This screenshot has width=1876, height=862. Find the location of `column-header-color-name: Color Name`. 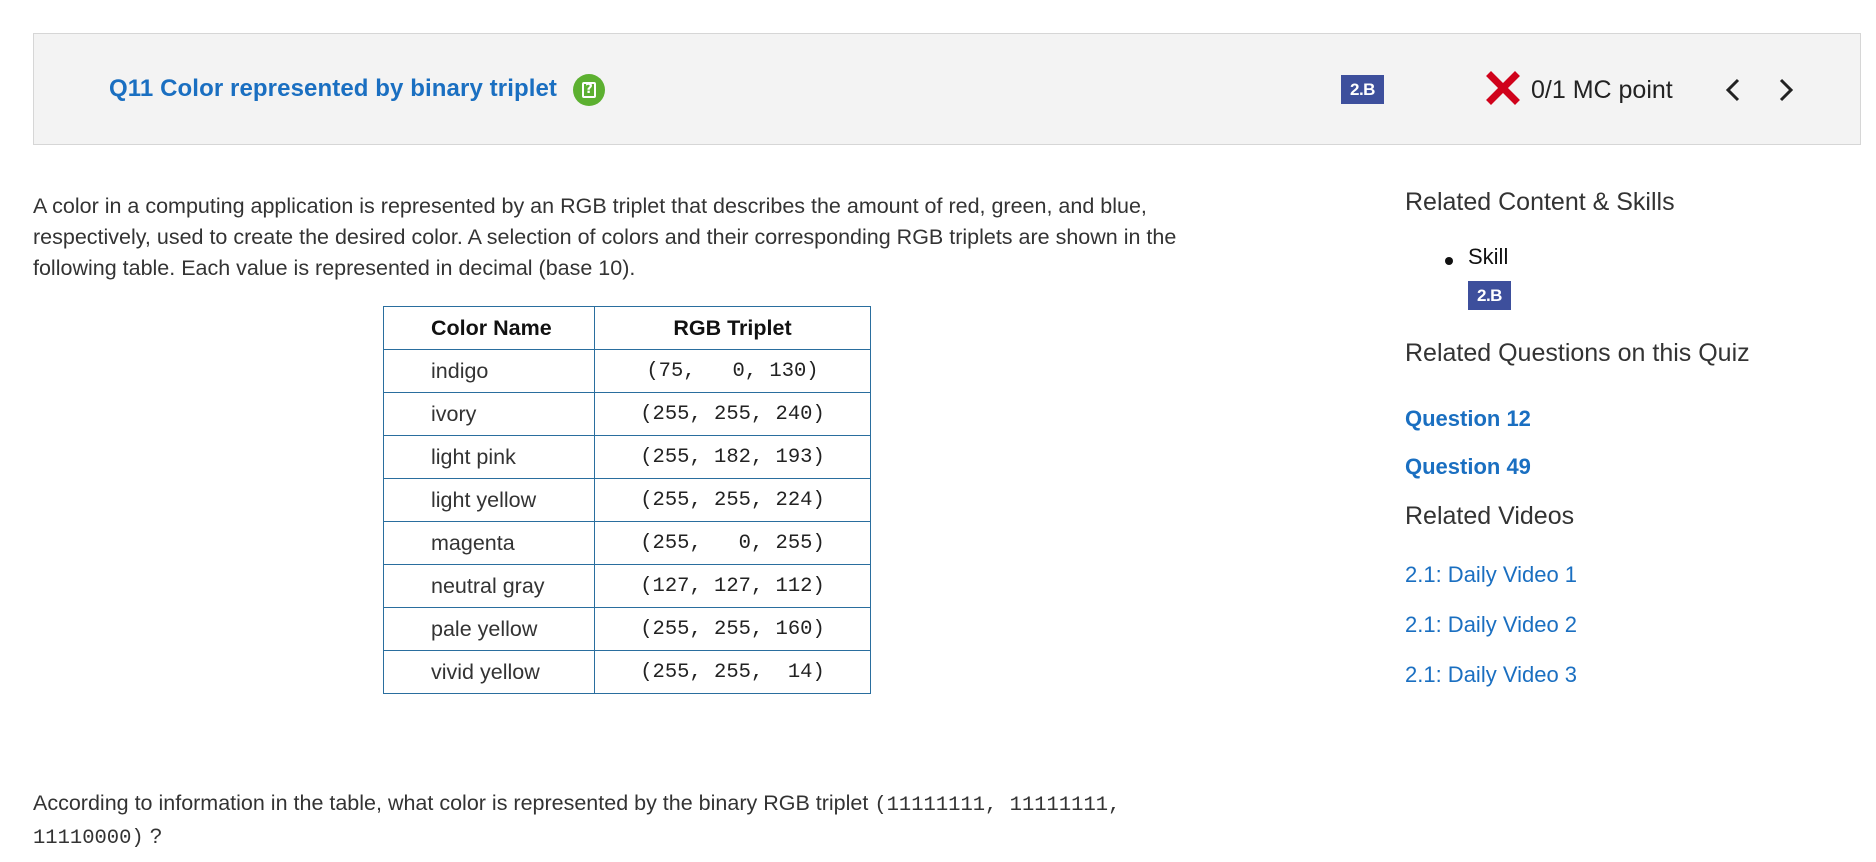

column-header-color-name: Color Name is located at coordinates (489, 328).